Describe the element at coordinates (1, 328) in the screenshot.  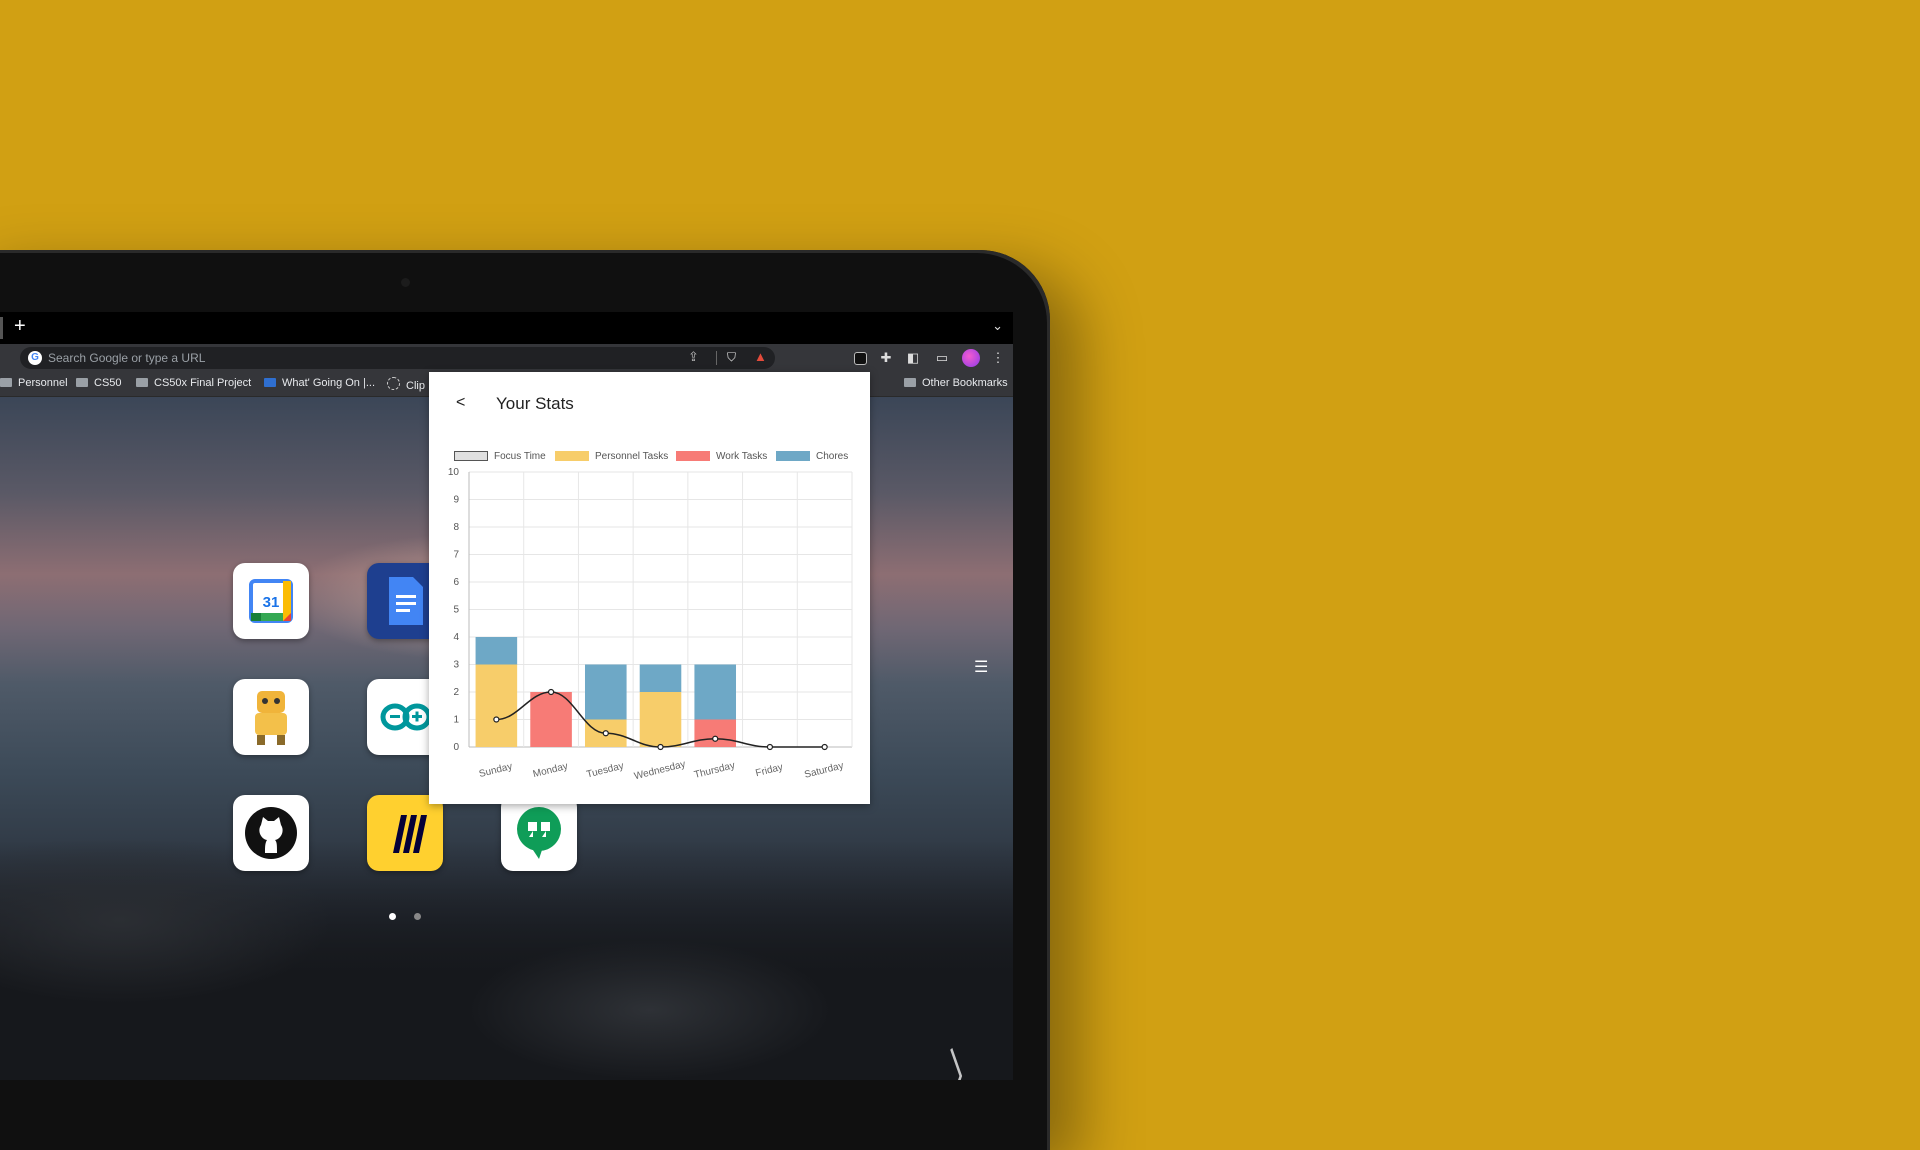
I see `tab-edge` at that location.